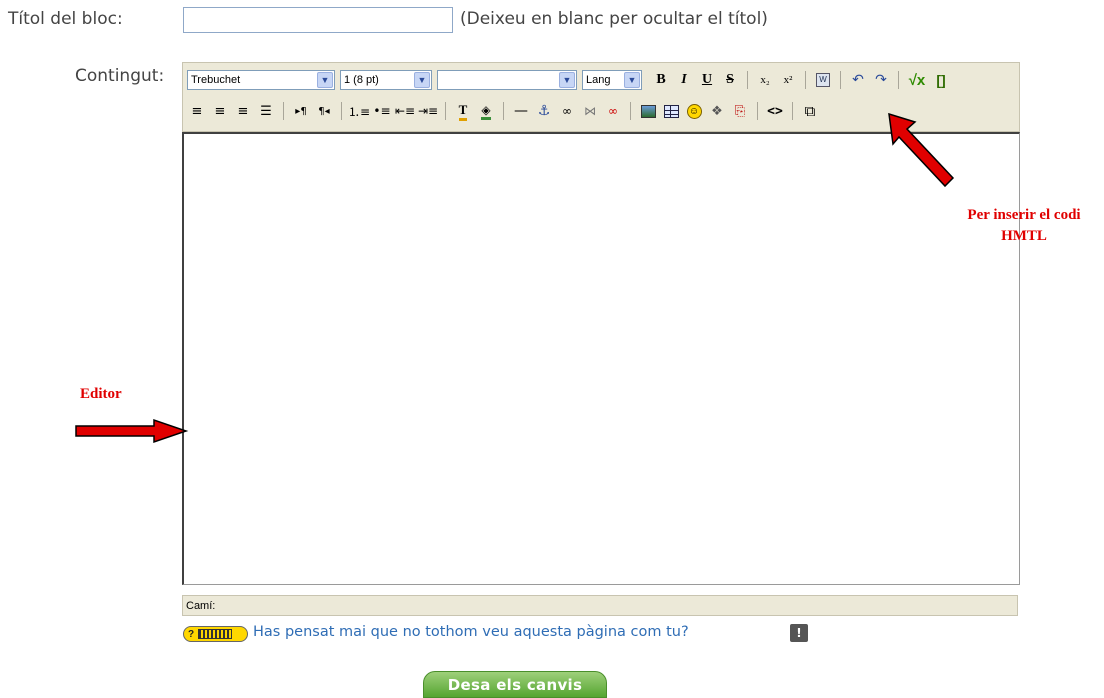 The height and width of the screenshot is (698, 1104). I want to click on outdent-icon: ⇤≡, so click(405, 111).